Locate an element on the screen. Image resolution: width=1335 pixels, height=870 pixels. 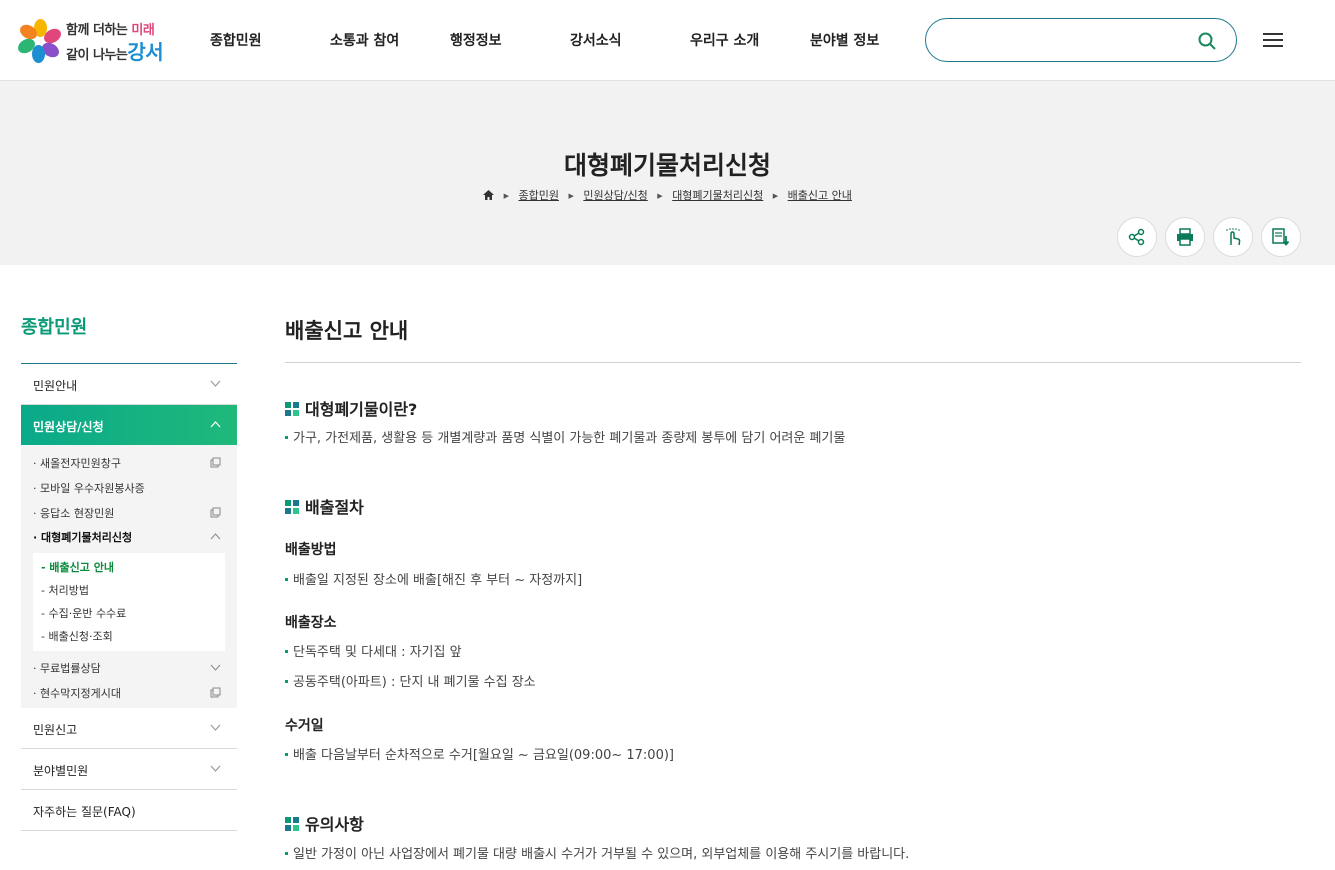
home-icon is located at coordinates (489, 195).